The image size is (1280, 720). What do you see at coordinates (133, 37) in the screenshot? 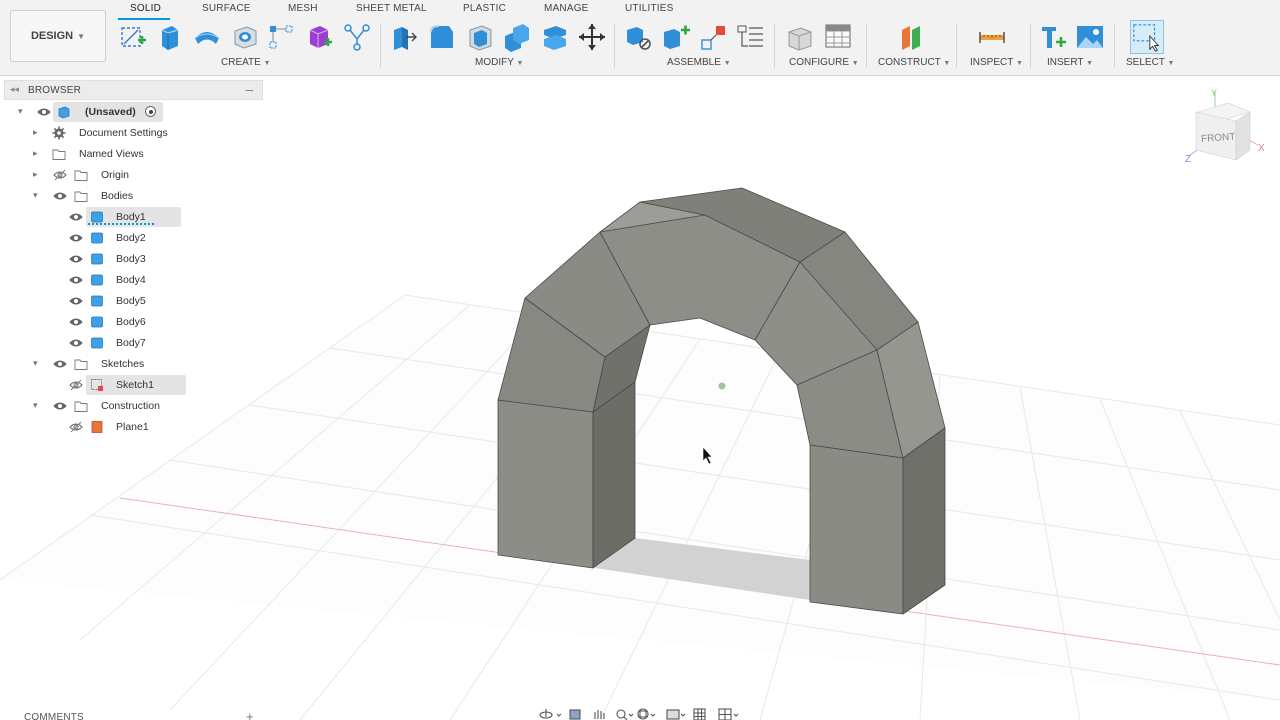
I see `create-sketch-icon` at bounding box center [133, 37].